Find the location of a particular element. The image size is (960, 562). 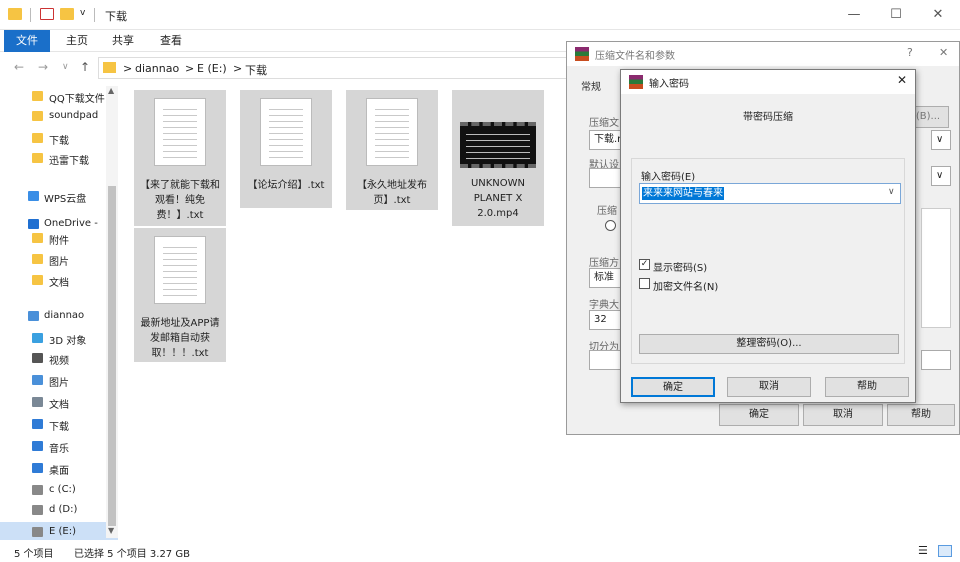

sidebar-item: diannao is located at coordinates (59, 316).